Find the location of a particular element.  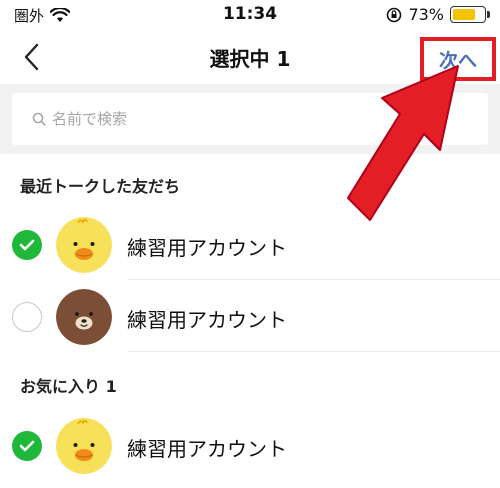

battery-fill is located at coordinates (464, 14).